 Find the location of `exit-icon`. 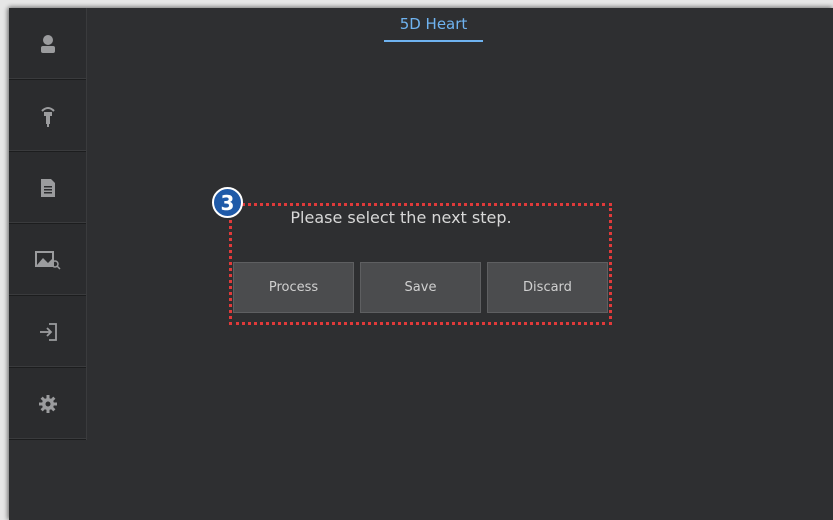

exit-icon is located at coordinates (48, 331).